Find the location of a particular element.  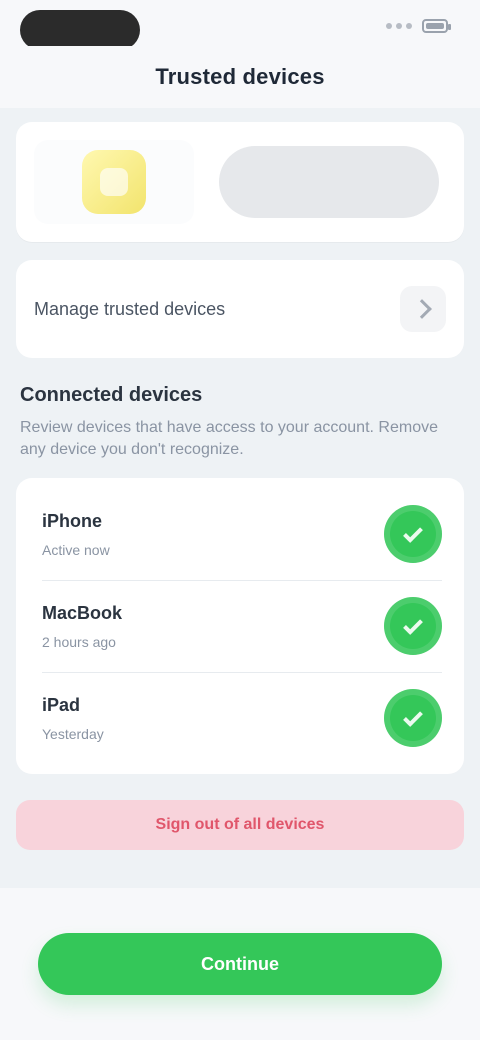

primary-button: Continue is located at coordinates (240, 964).